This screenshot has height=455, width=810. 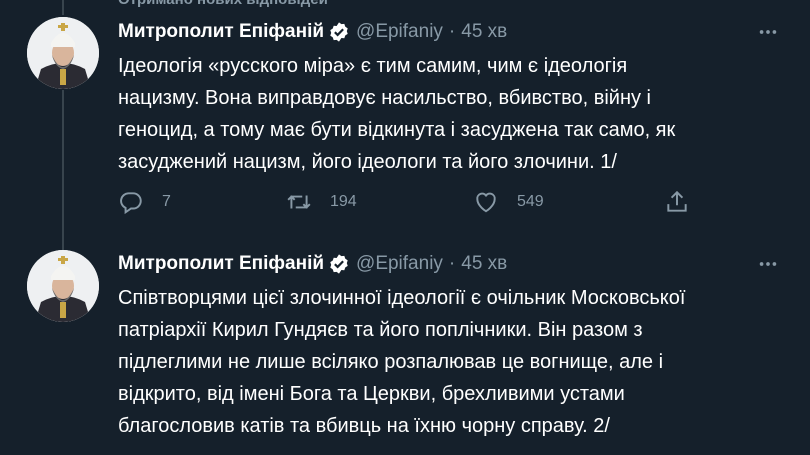 I want to click on share-icon, so click(x=677, y=201).